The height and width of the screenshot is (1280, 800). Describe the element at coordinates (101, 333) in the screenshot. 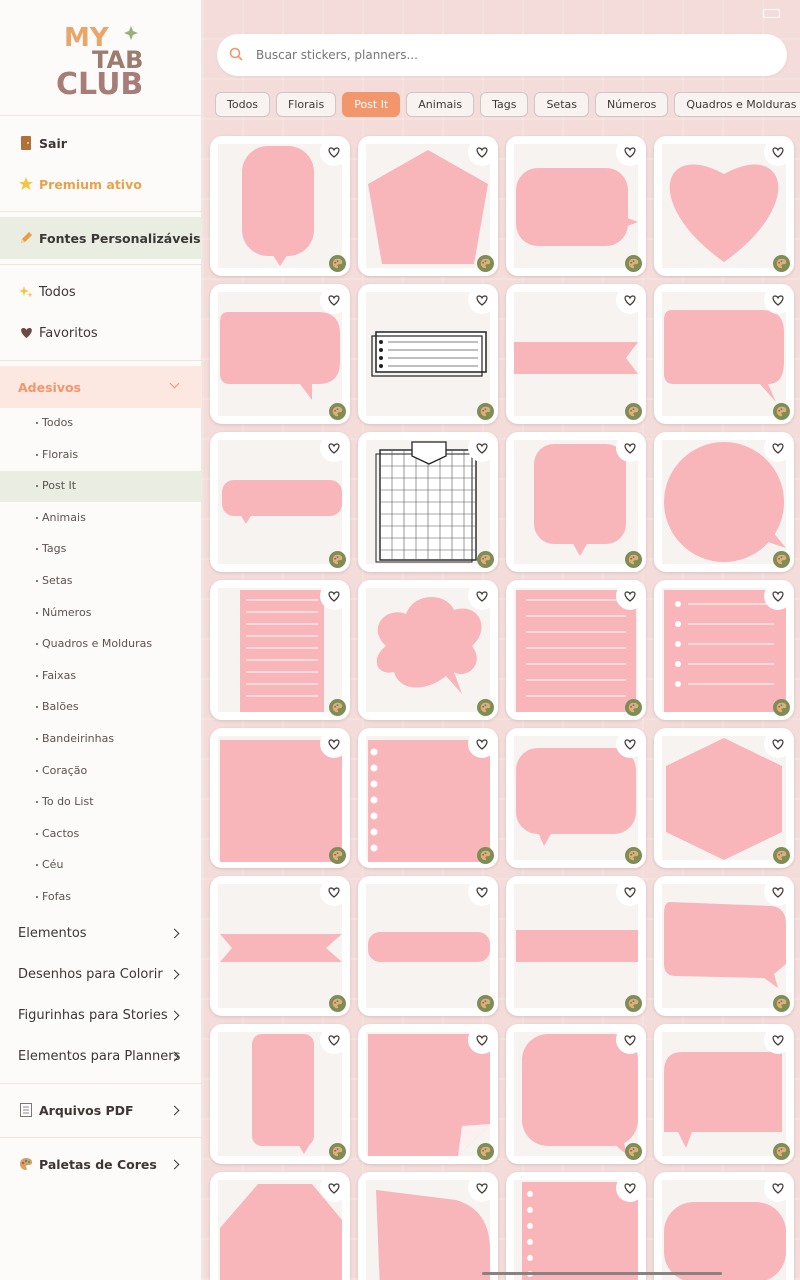

I see `sidebar-item-favorites: Favoritos` at that location.